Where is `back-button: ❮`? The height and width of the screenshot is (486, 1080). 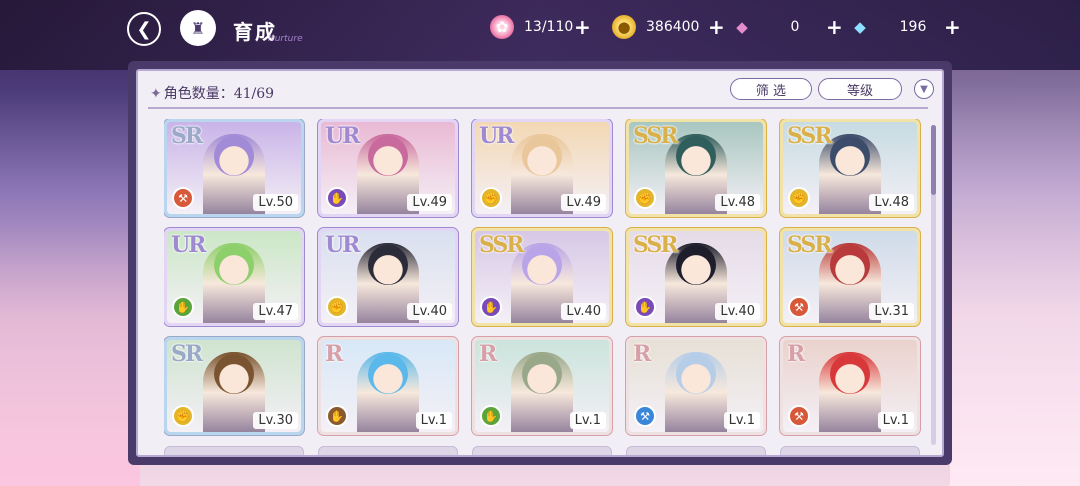 back-button: ❮ is located at coordinates (144, 29).